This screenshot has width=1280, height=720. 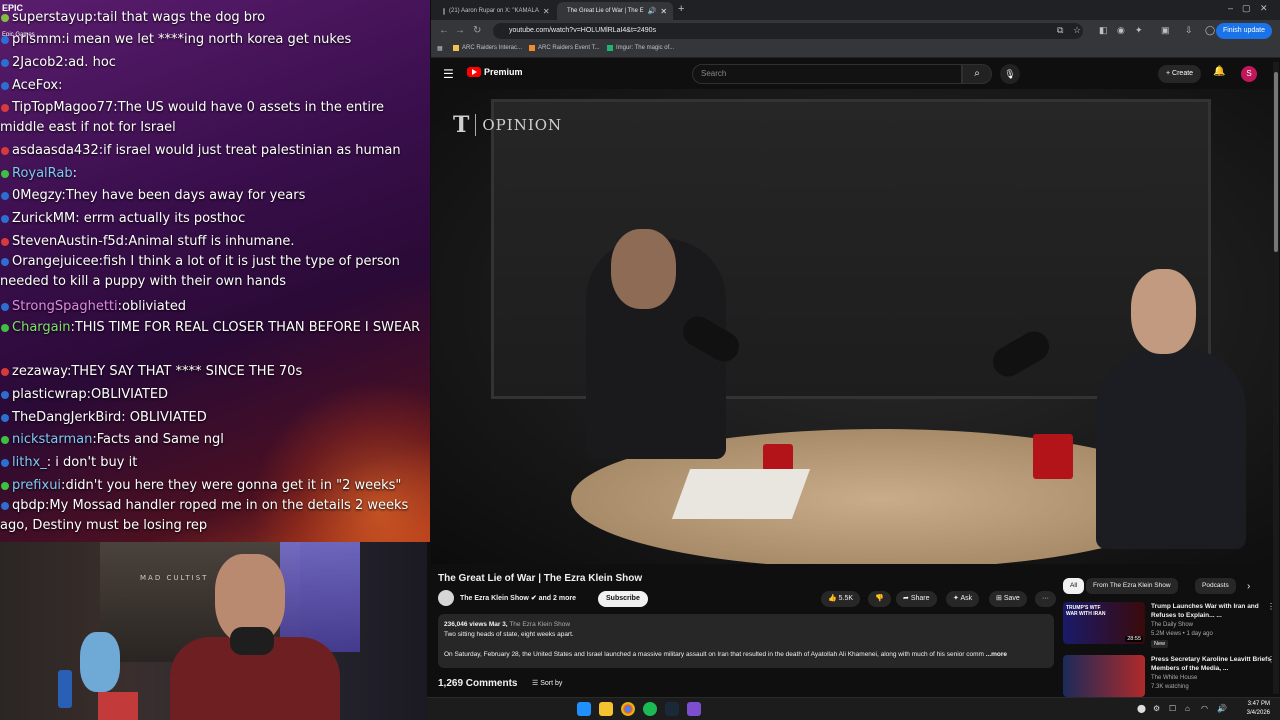 What do you see at coordinates (1077, 30) in the screenshot?
I see `bookmark-star-icon: ☆` at bounding box center [1077, 30].